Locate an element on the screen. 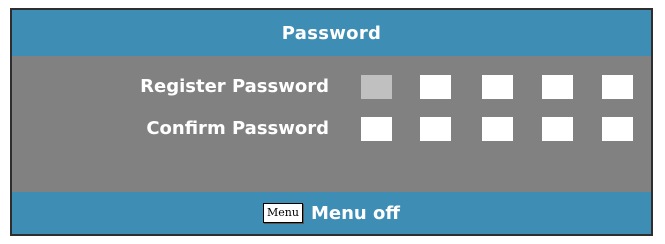  confirm-password-label: Confirm Password is located at coordinates (237, 128).